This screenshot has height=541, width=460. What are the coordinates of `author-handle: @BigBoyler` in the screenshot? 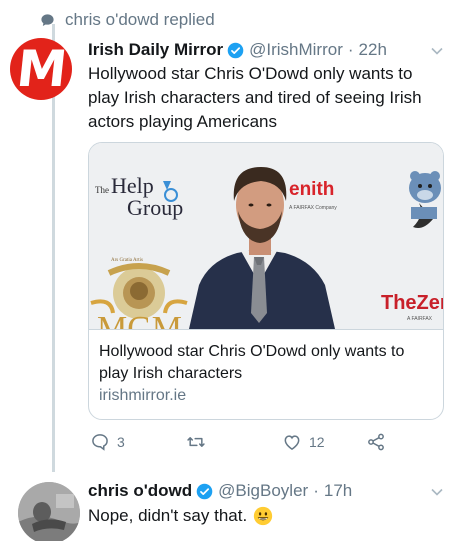 It's located at (263, 491).